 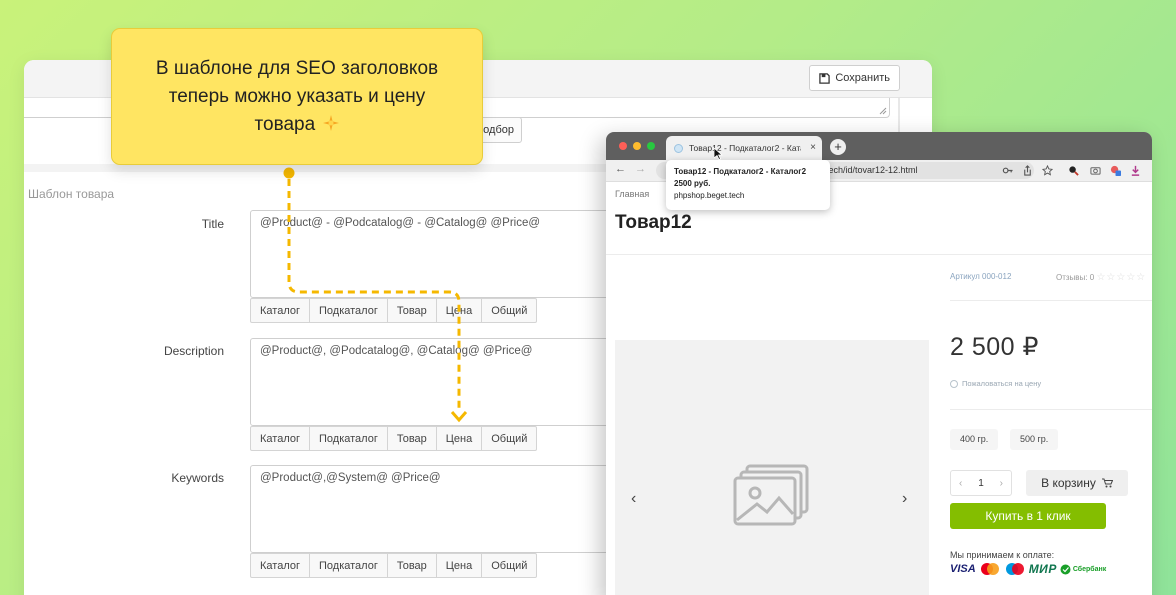 What do you see at coordinates (1135, 170) in the screenshot?
I see `download-icon` at bounding box center [1135, 170].